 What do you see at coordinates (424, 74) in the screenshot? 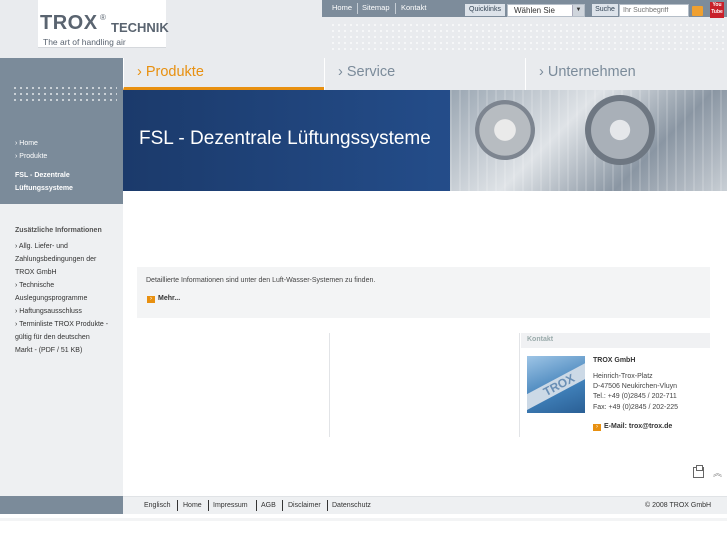
I see `tab-service: › Service` at bounding box center [424, 74].